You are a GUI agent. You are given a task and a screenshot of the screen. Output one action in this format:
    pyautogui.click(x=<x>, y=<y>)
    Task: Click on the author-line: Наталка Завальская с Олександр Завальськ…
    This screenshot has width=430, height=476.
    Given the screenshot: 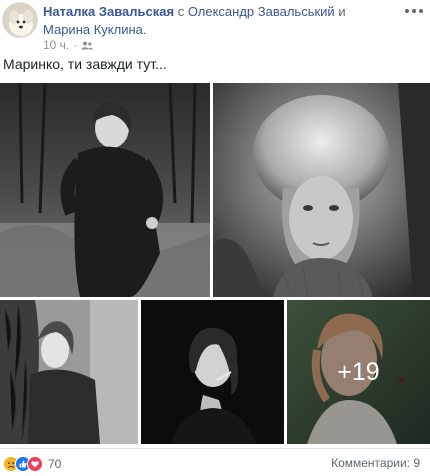 What is the action you would take?
    pyautogui.click(x=213, y=21)
    